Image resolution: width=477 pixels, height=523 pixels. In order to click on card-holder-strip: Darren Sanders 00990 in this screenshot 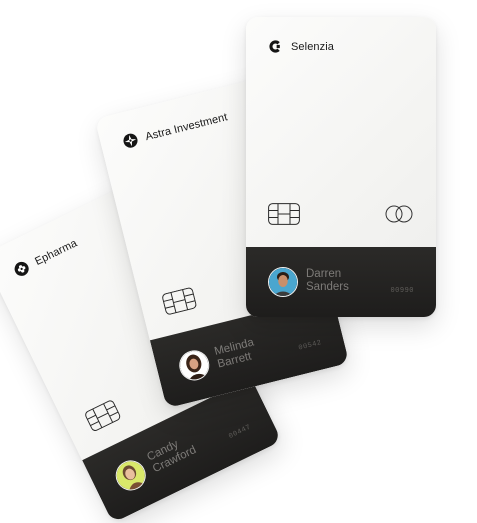, I will do `click(341, 282)`.